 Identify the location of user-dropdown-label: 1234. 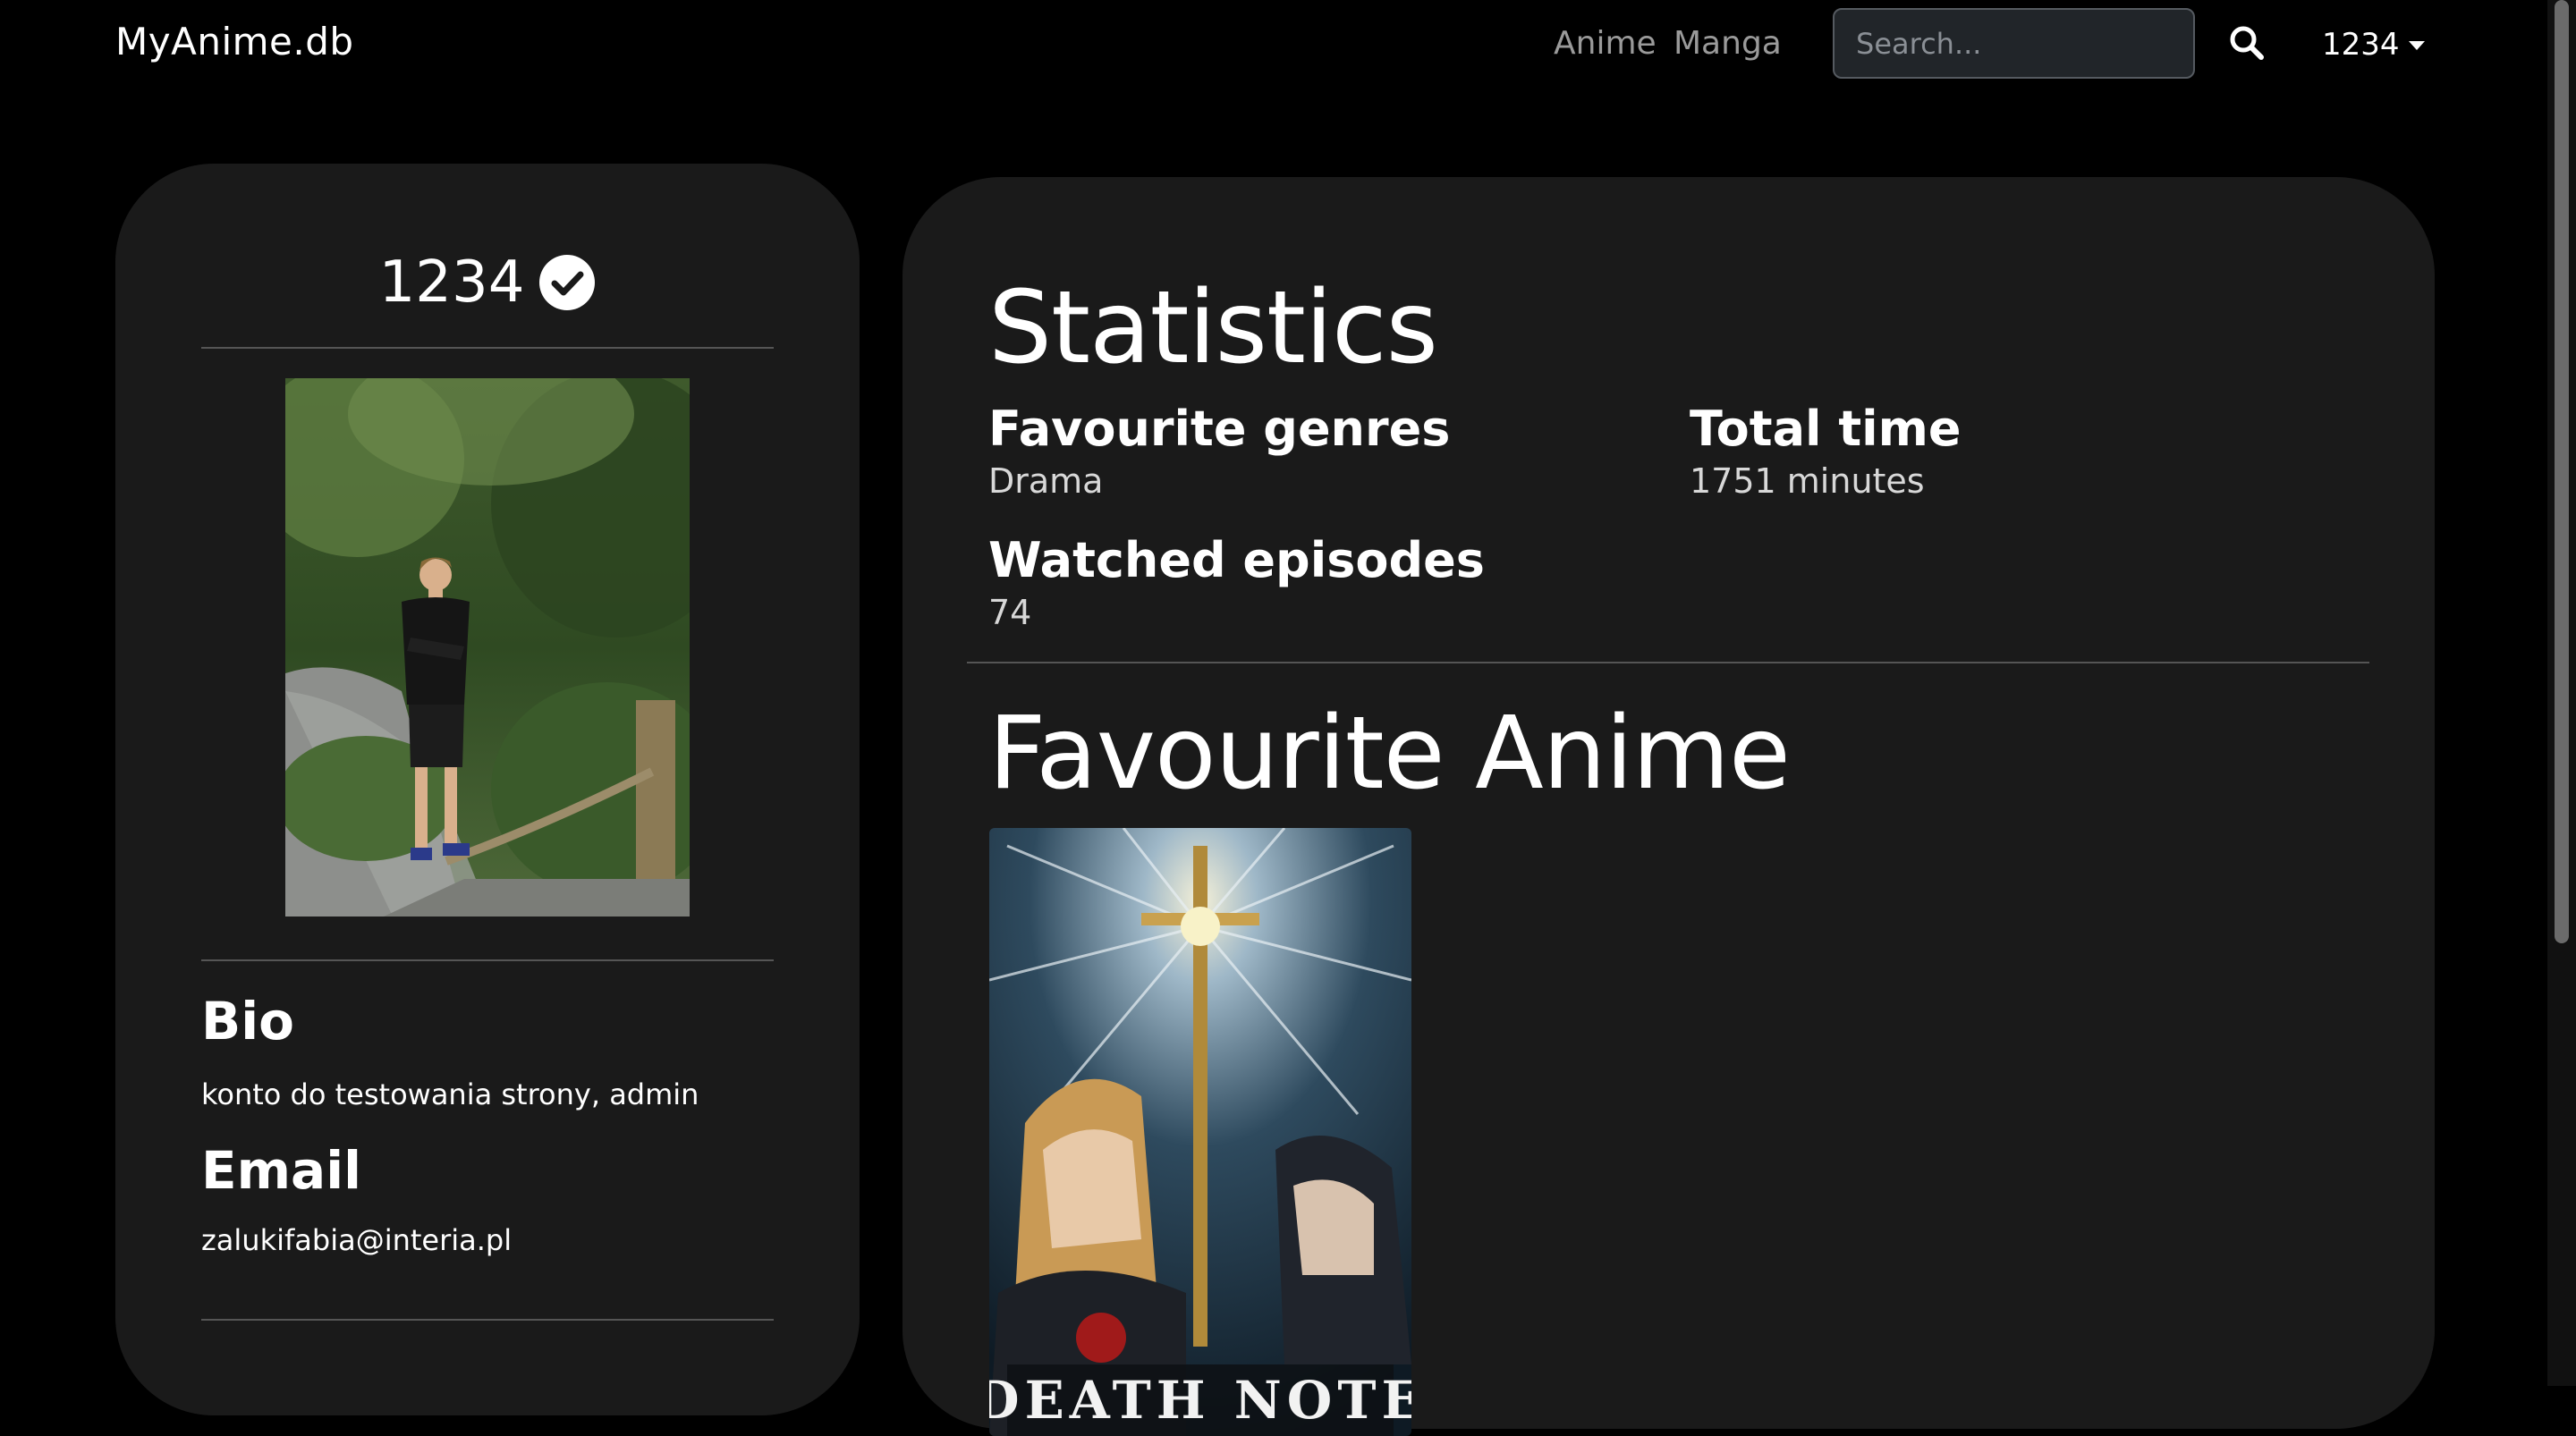
(2361, 45).